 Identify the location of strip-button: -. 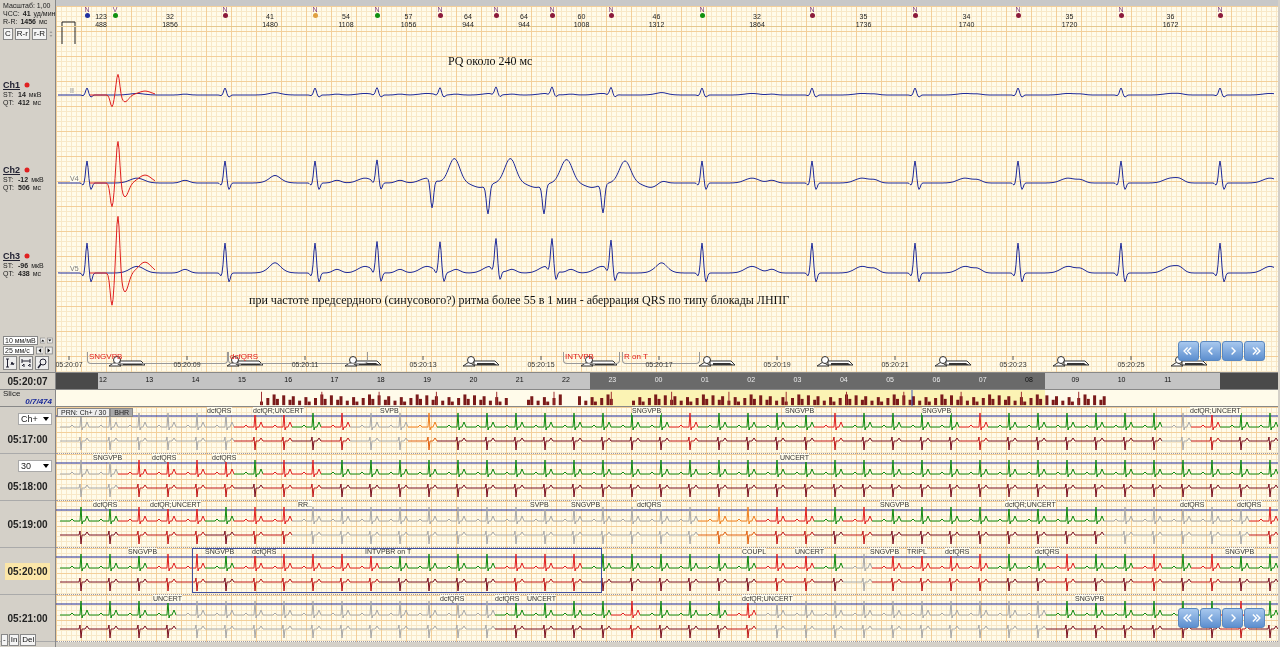
(4, 640).